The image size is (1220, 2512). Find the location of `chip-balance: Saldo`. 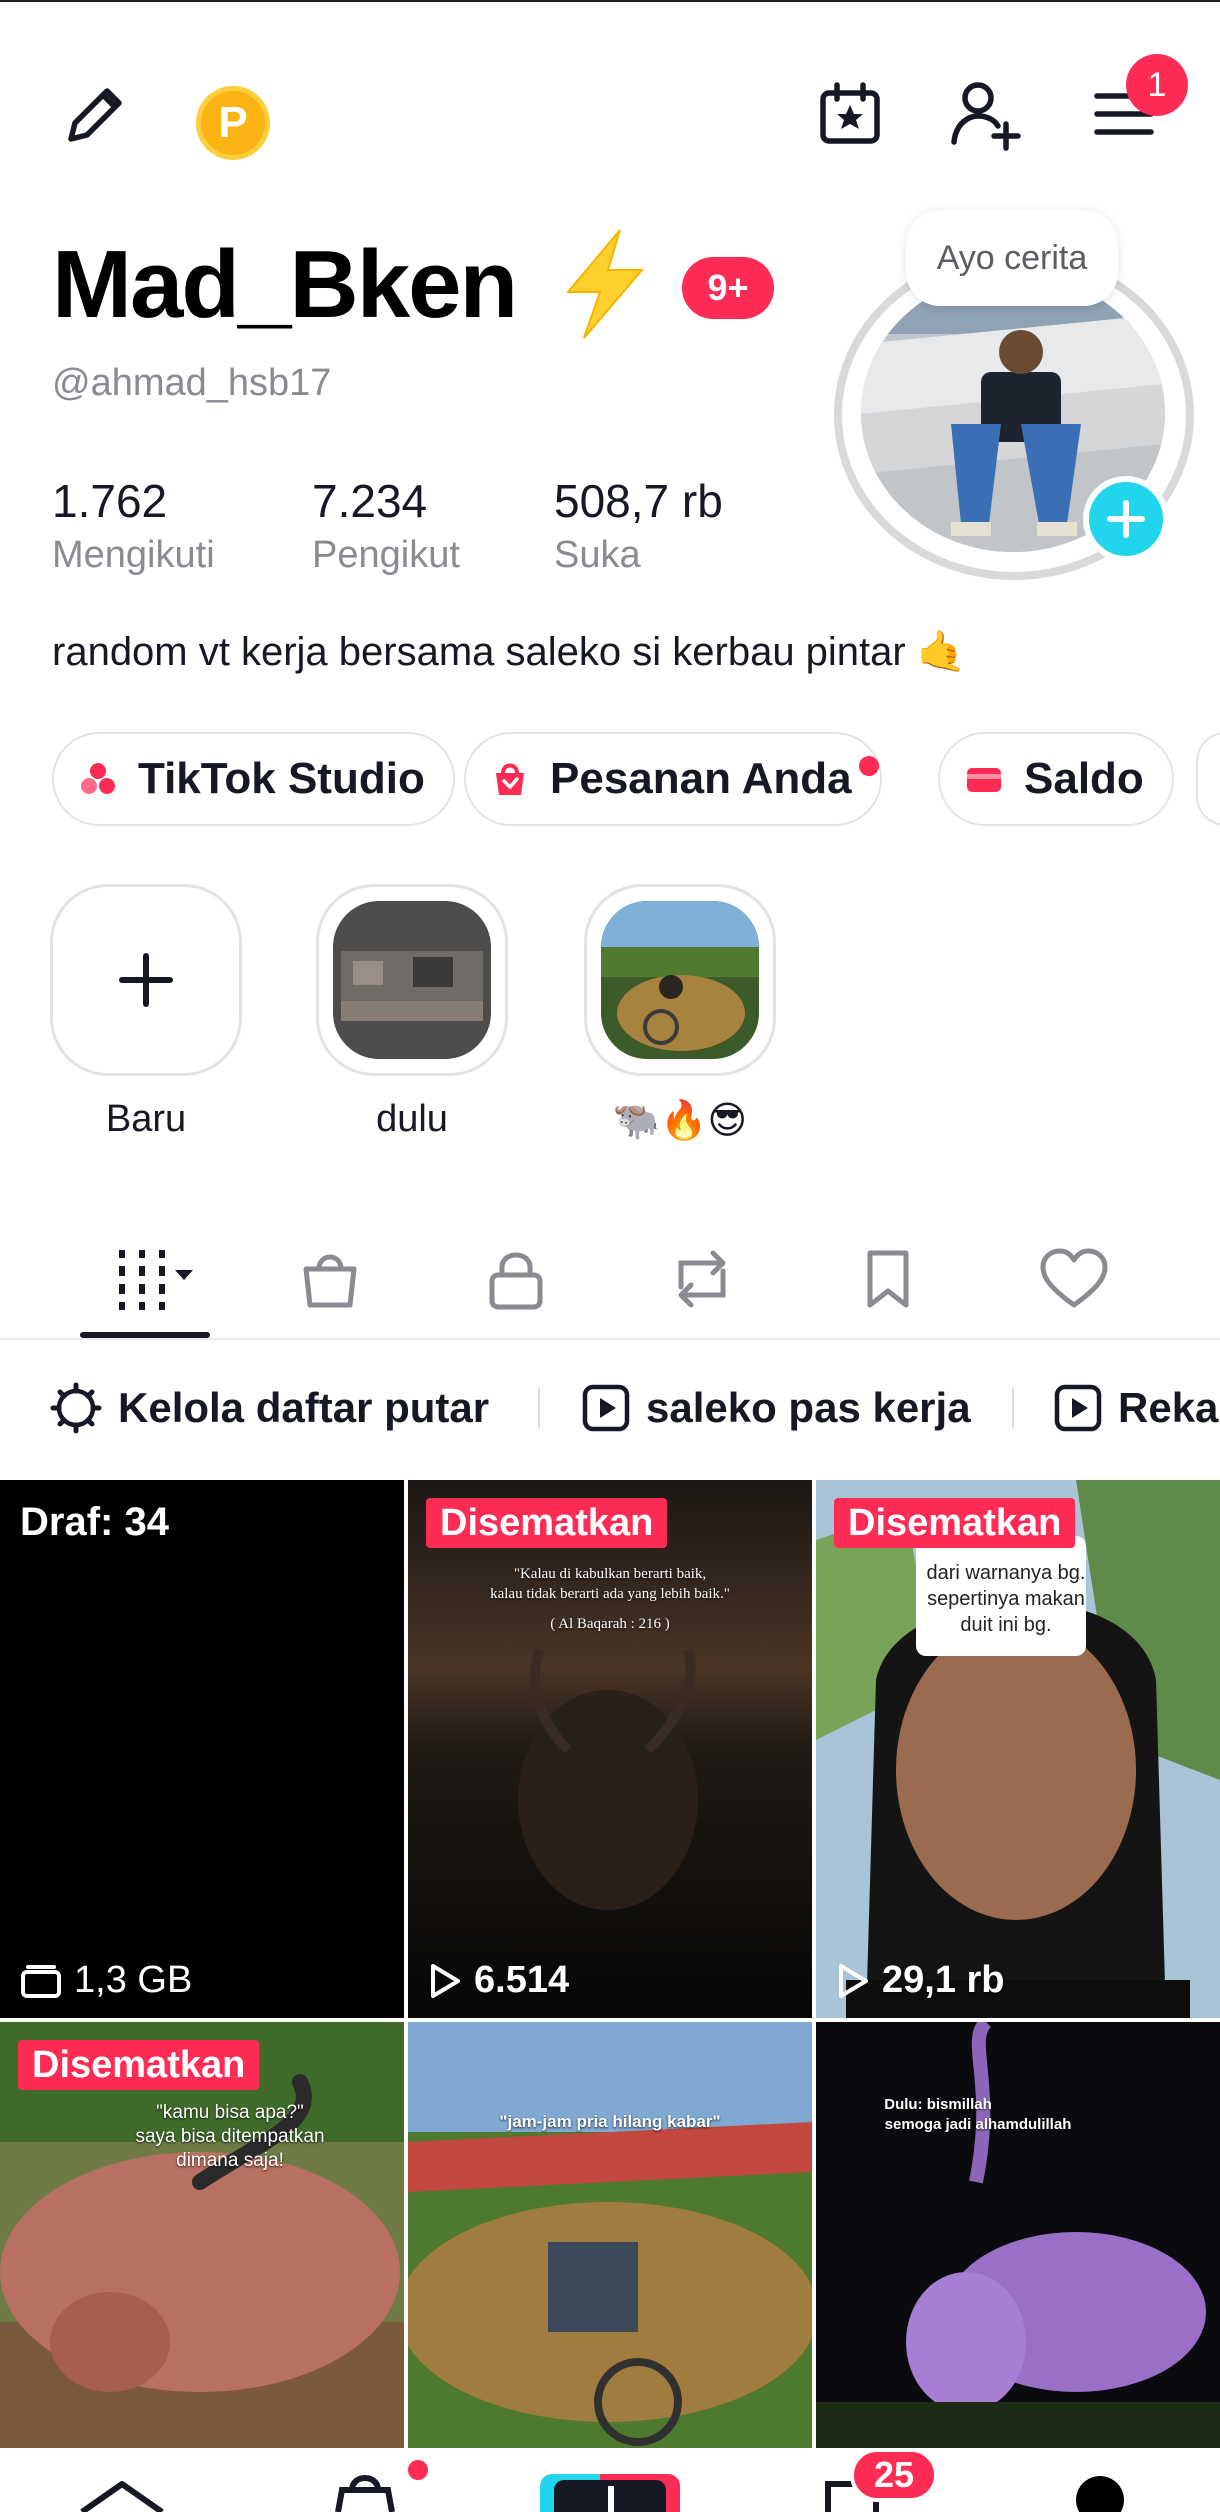

chip-balance: Saldo is located at coordinates (1056, 779).